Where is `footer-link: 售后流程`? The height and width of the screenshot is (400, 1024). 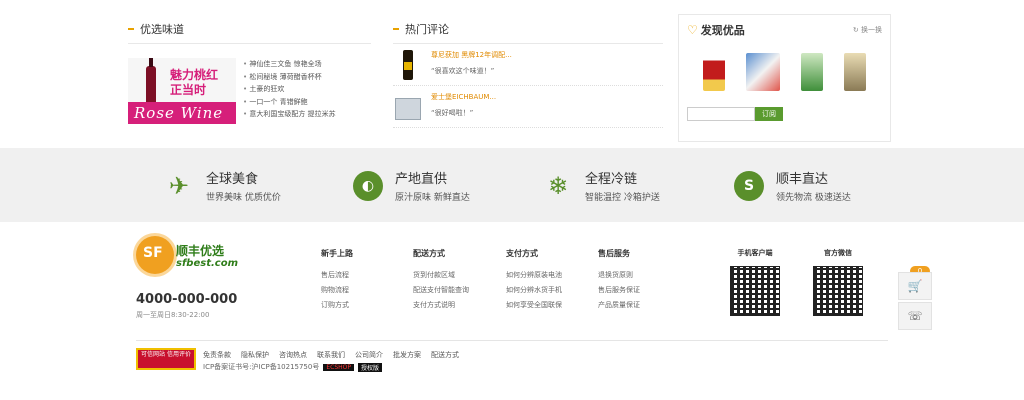
footer-link: 售后流程 is located at coordinates (337, 275).